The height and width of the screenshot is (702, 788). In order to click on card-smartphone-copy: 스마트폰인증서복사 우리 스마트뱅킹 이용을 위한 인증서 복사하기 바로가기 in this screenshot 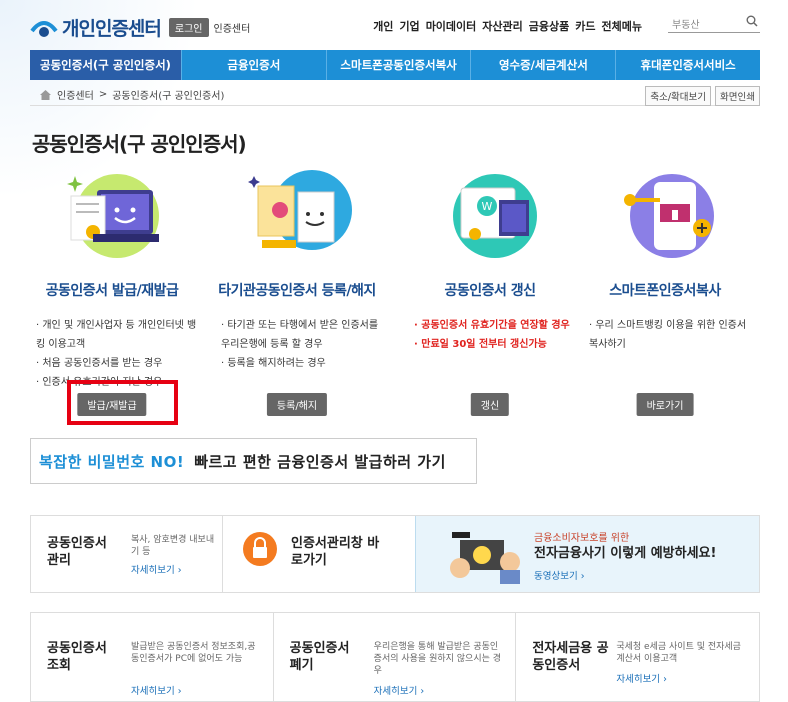, I will do `click(665, 293)`.